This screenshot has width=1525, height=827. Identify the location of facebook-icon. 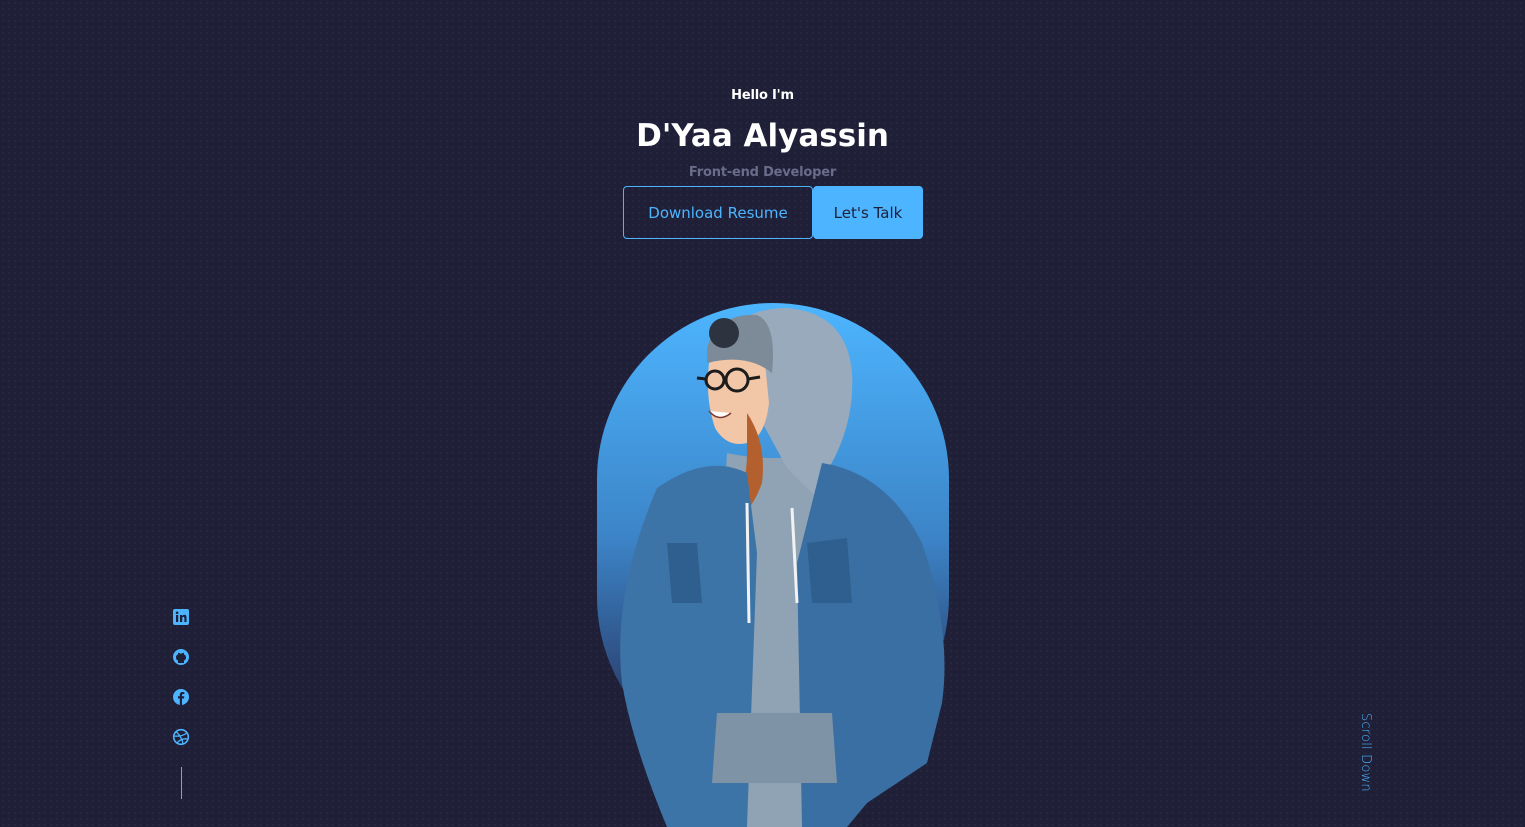
(181, 697).